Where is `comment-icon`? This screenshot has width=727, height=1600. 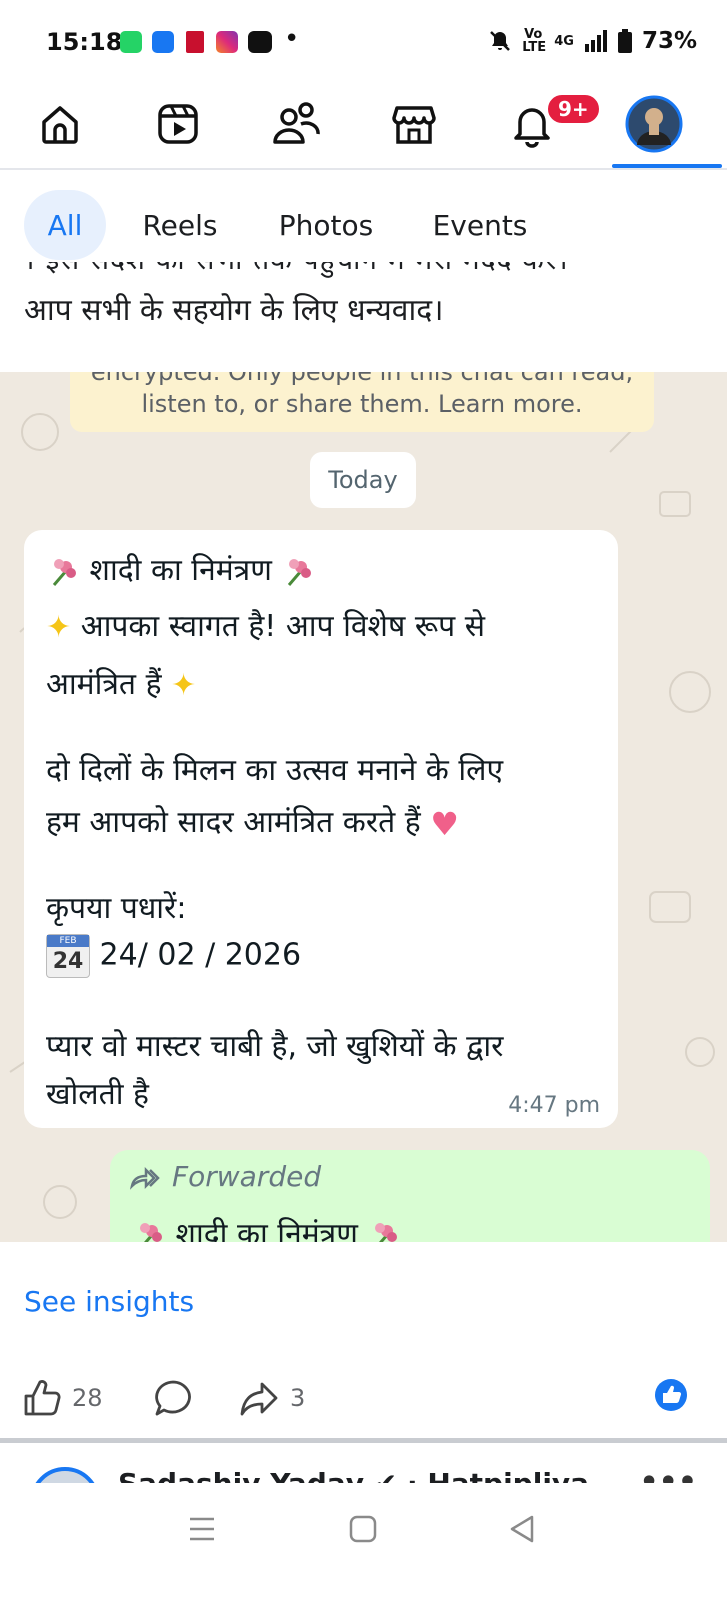 comment-icon is located at coordinates (173, 1398).